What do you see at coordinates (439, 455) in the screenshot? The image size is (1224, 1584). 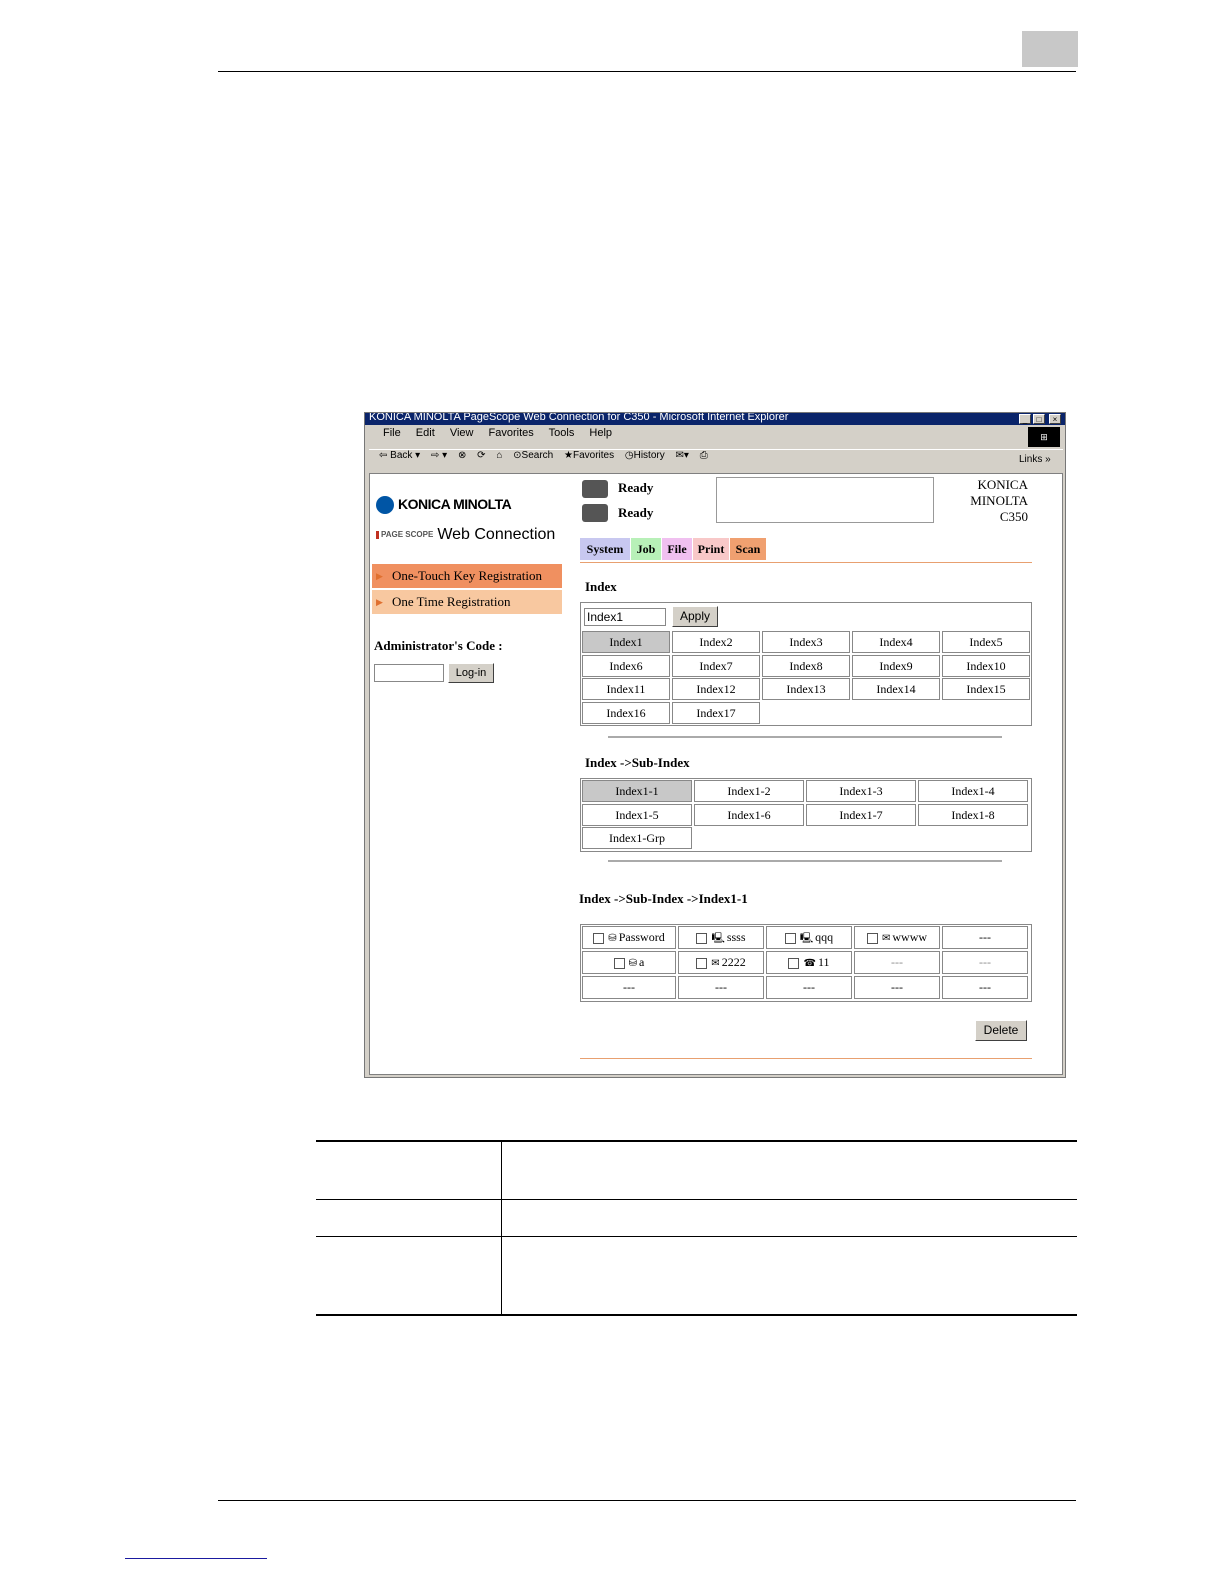 I see `forward-button: ⇨ ▾` at bounding box center [439, 455].